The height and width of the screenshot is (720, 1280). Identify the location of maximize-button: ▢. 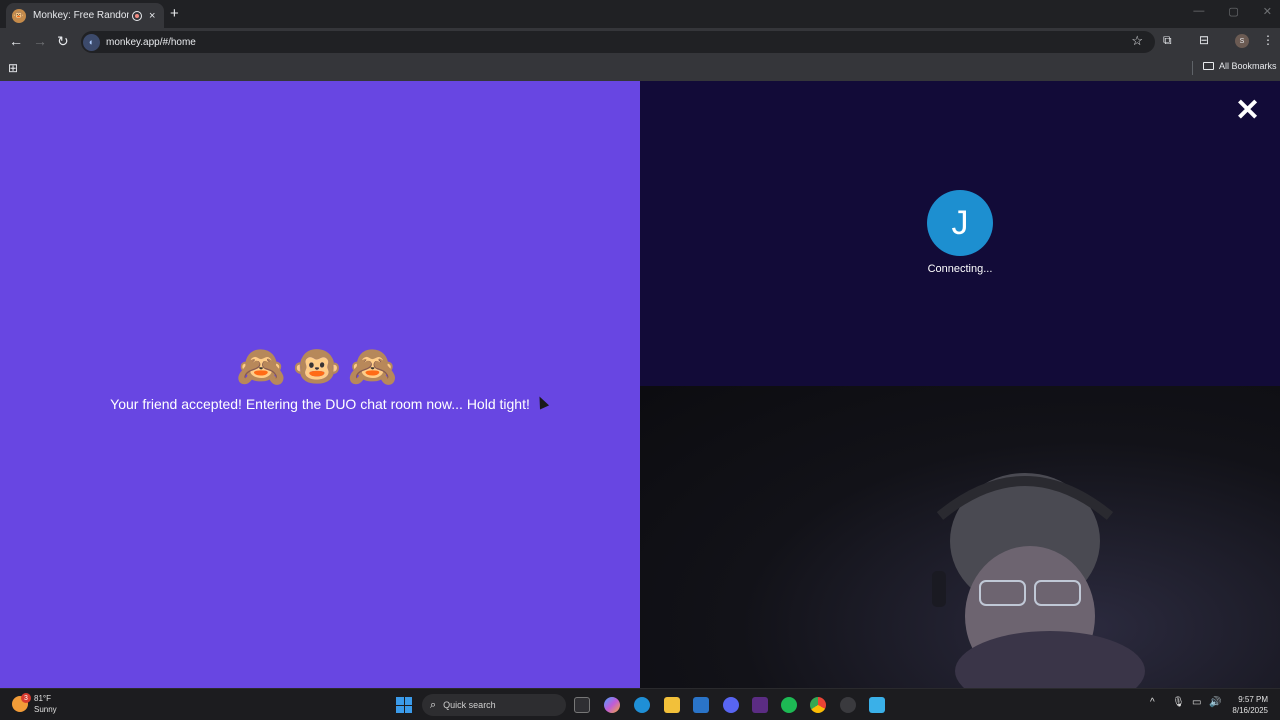
(1233, 11).